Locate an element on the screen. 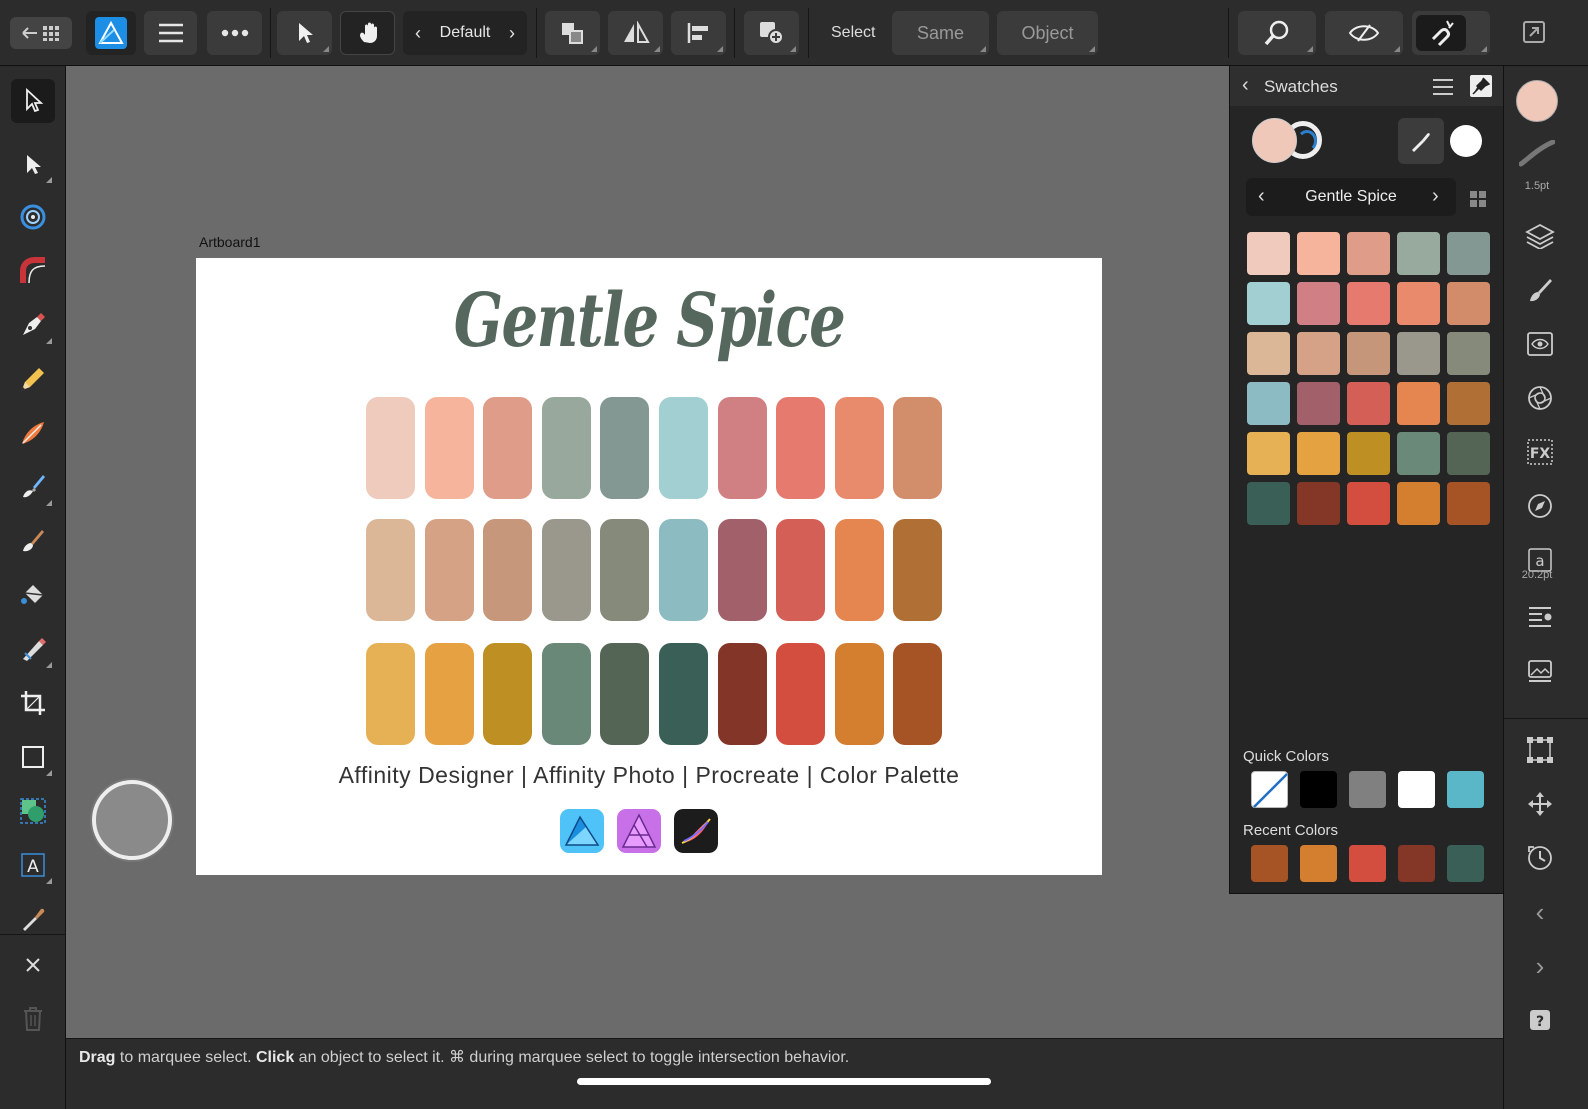 This screenshot has width=1588, height=1109. procreate-app-icon is located at coordinates (696, 831).